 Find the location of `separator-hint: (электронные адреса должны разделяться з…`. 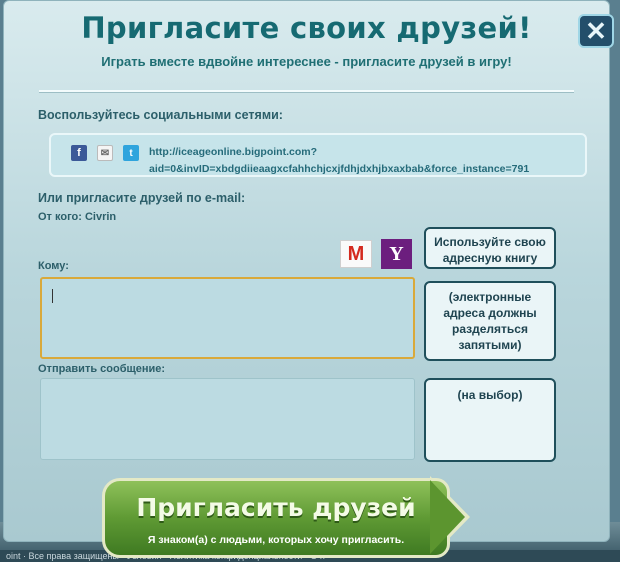

separator-hint: (электронные адреса должны разделяться з… is located at coordinates (490, 321).